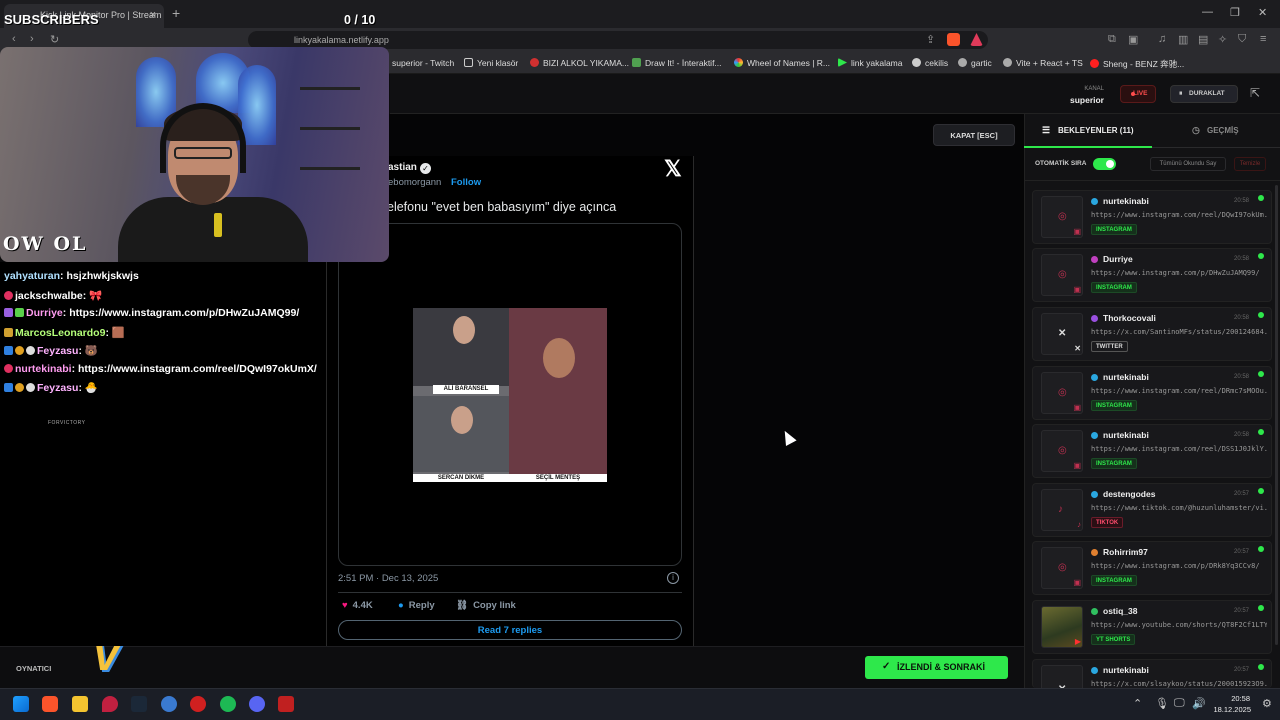  Describe the element at coordinates (1222, 39) in the screenshot. I see `ai-icon: ✧` at that location.